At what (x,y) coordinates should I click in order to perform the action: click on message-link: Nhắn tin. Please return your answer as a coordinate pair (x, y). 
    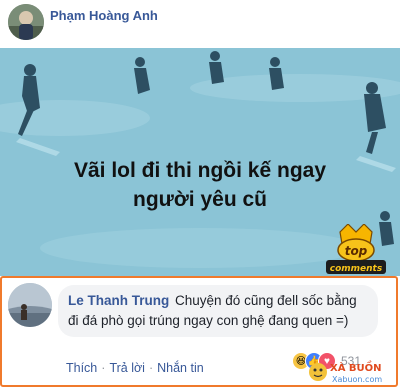
    Looking at the image, I should click on (180, 368).